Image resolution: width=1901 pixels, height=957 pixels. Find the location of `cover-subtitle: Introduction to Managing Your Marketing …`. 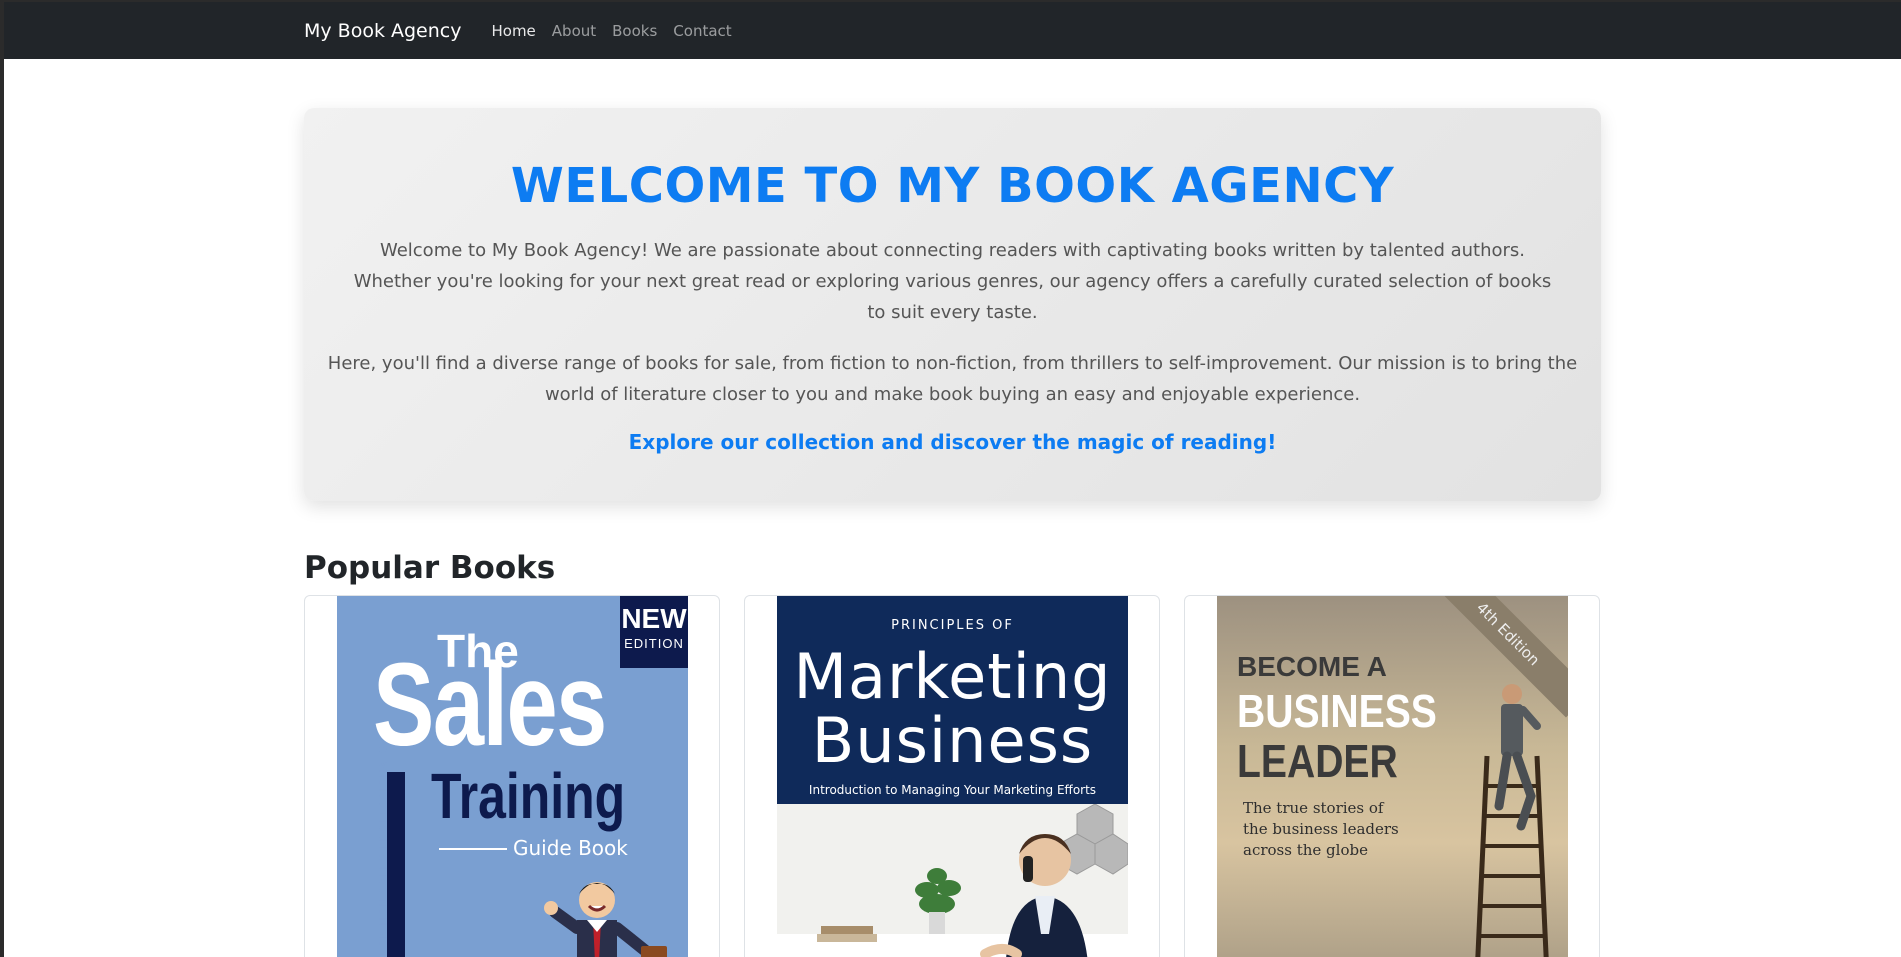

cover-subtitle: Introduction to Managing Your Marketing … is located at coordinates (952, 790).